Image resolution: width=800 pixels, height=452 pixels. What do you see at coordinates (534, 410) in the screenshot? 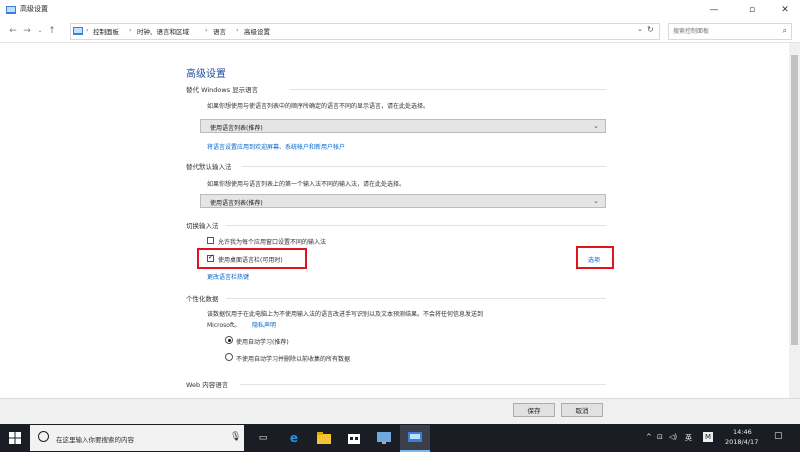
I see `save-button: 保存` at bounding box center [534, 410].